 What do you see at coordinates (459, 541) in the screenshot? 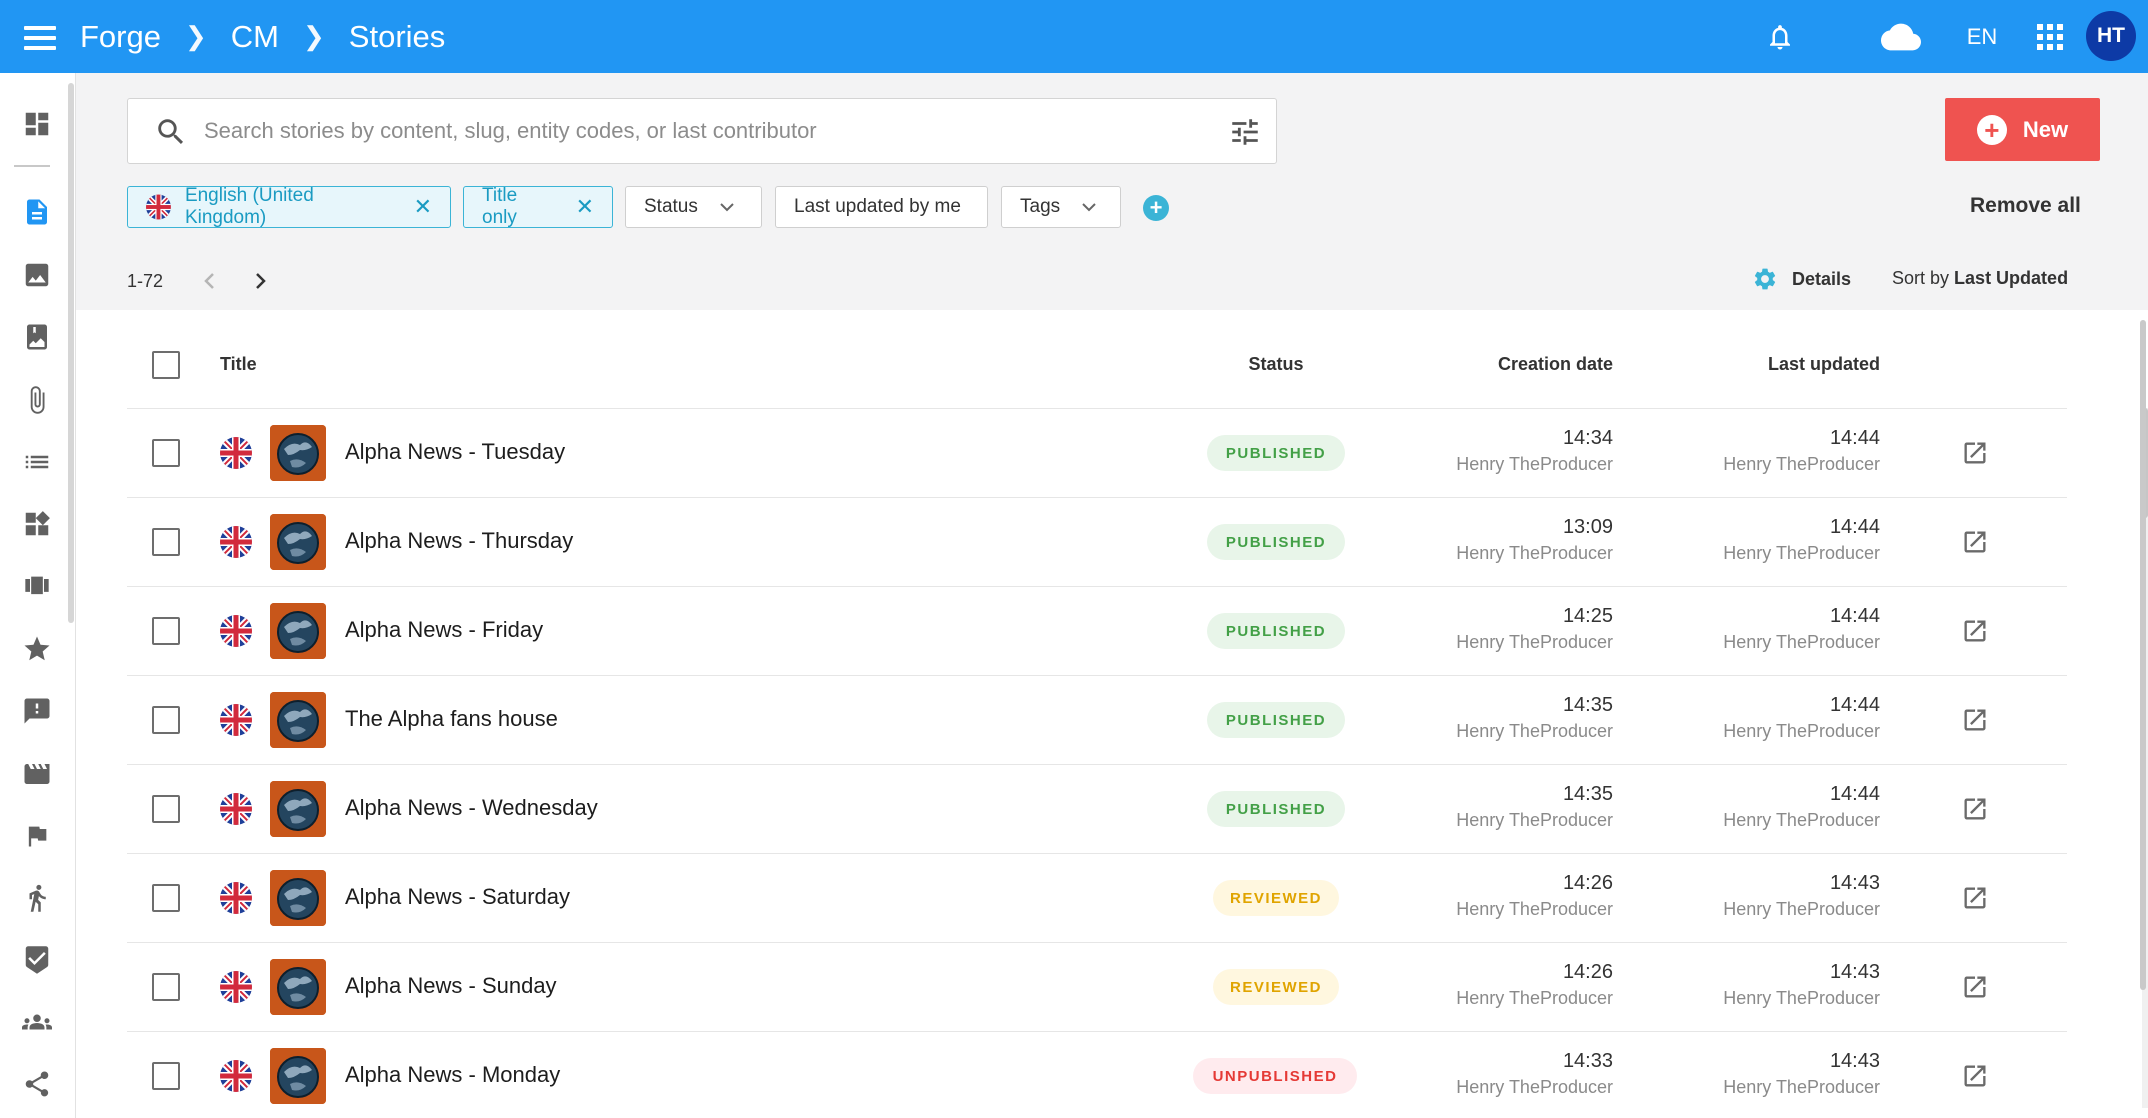
I see `story-title: Alpha News - Thursday` at bounding box center [459, 541].